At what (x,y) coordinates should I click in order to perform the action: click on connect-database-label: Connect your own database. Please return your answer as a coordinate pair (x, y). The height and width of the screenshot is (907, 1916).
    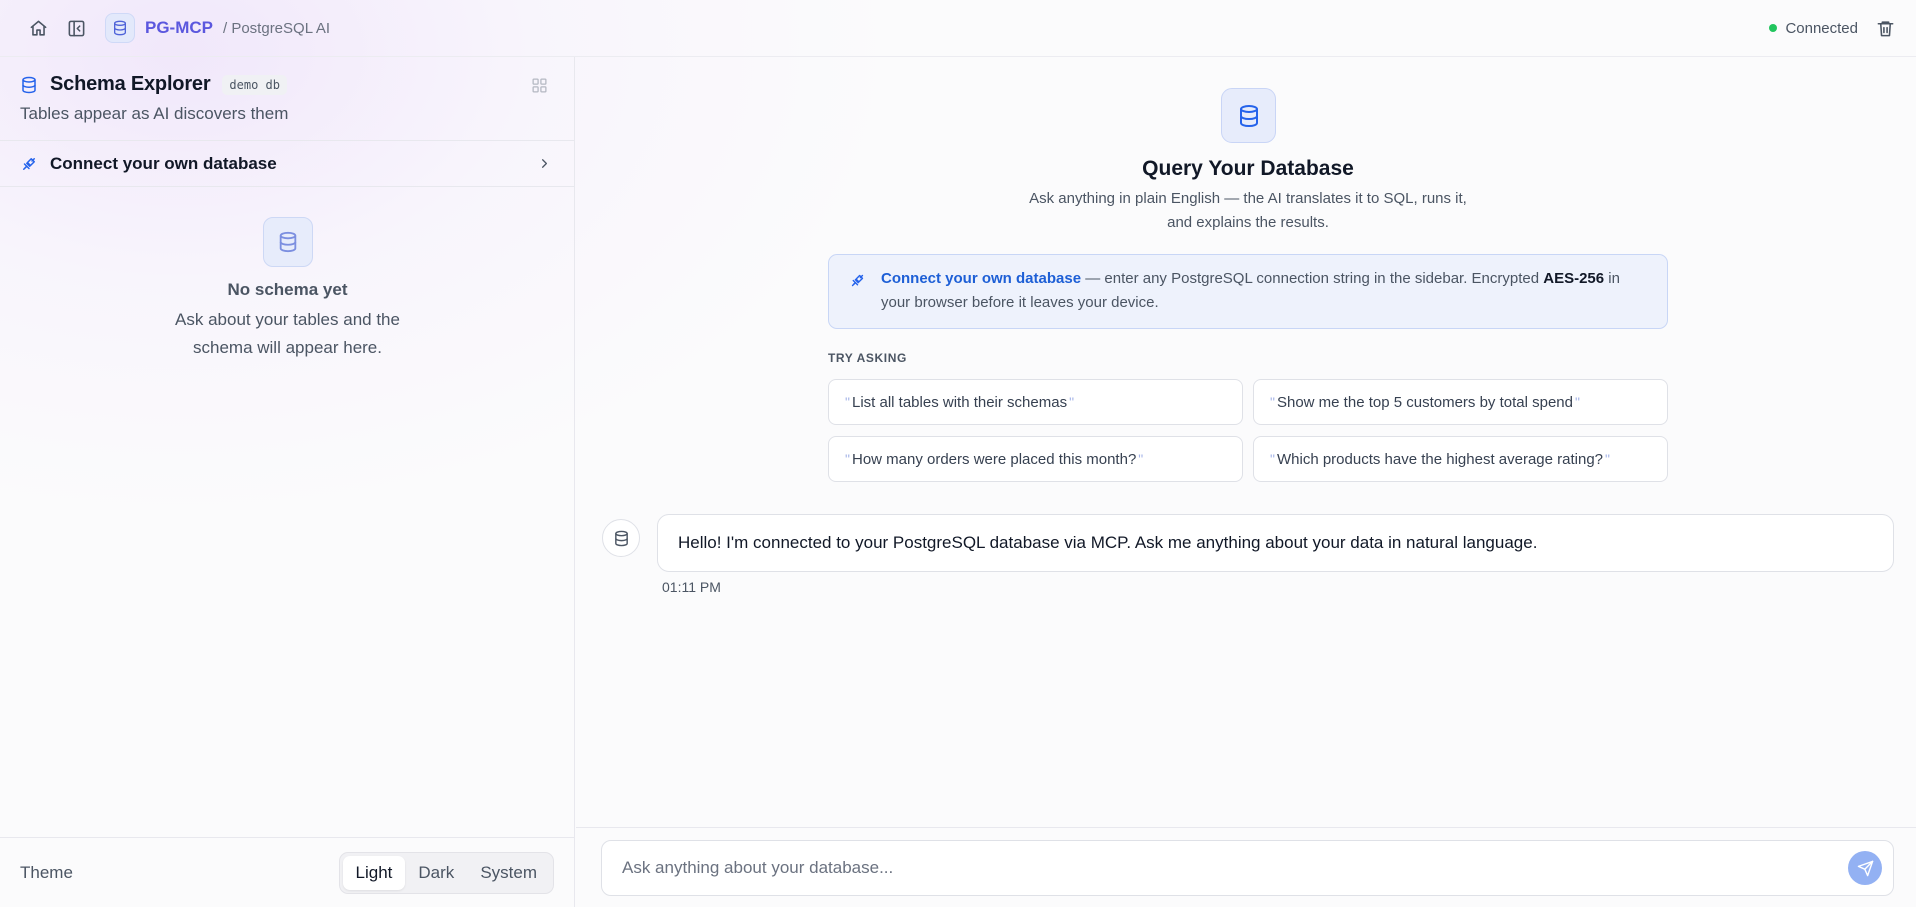
    Looking at the image, I should click on (163, 163).